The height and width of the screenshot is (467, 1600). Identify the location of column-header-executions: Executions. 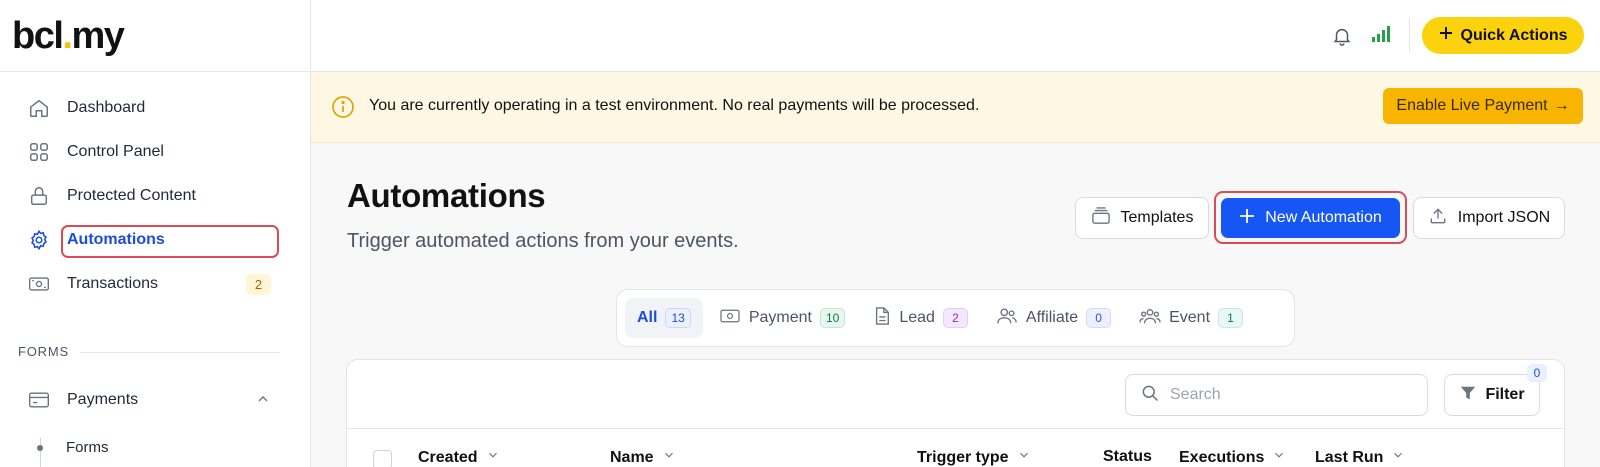
(1232, 457).